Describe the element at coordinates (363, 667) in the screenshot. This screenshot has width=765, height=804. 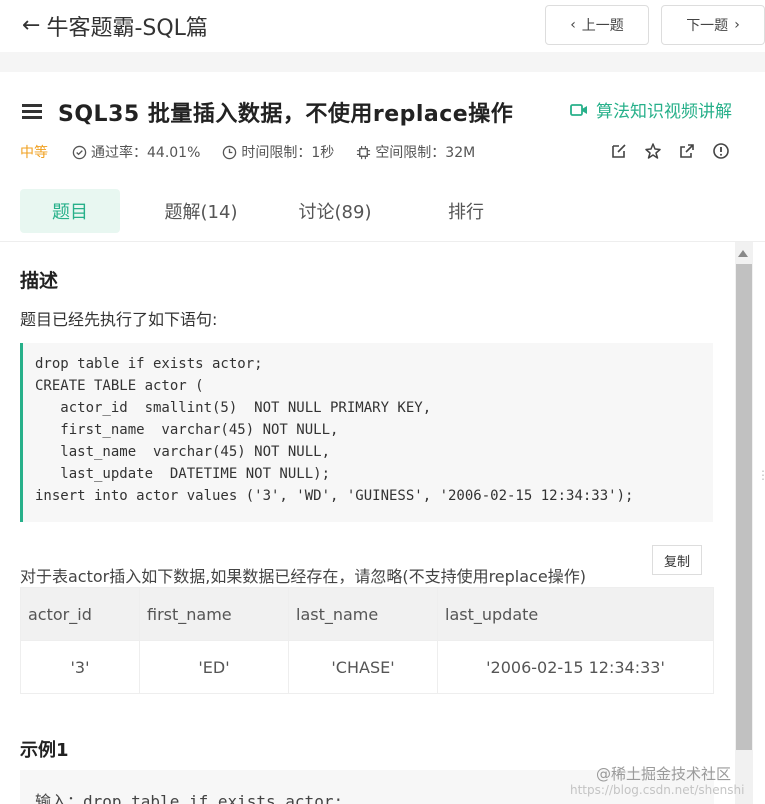
I see `table-cell: 'CHASE'` at that location.